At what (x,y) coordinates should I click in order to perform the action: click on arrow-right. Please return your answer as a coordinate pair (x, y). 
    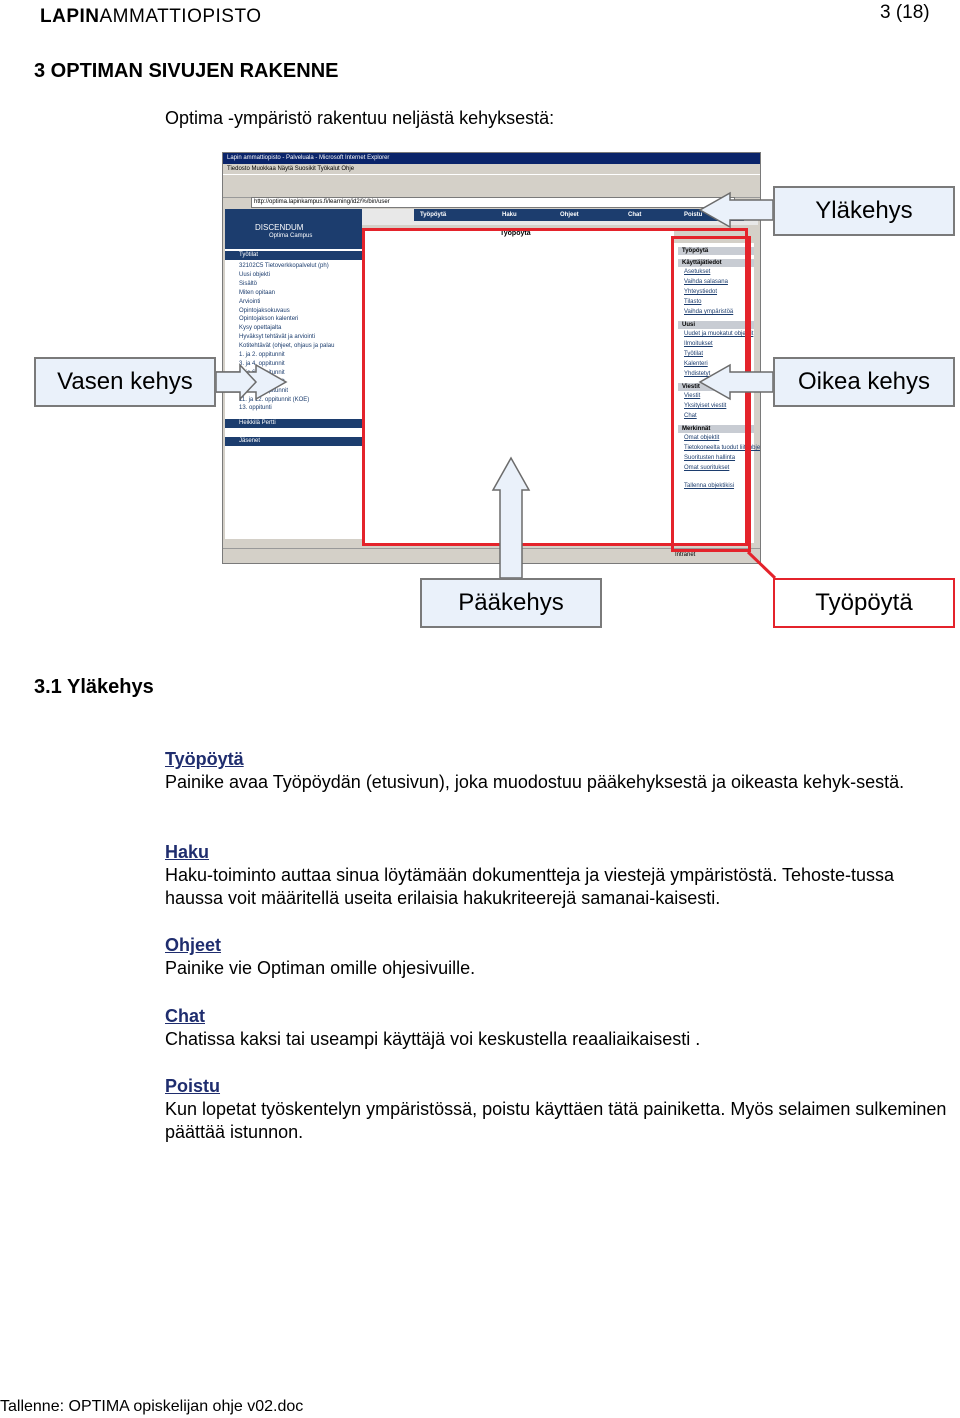
    Looking at the image, I should click on (736, 382).